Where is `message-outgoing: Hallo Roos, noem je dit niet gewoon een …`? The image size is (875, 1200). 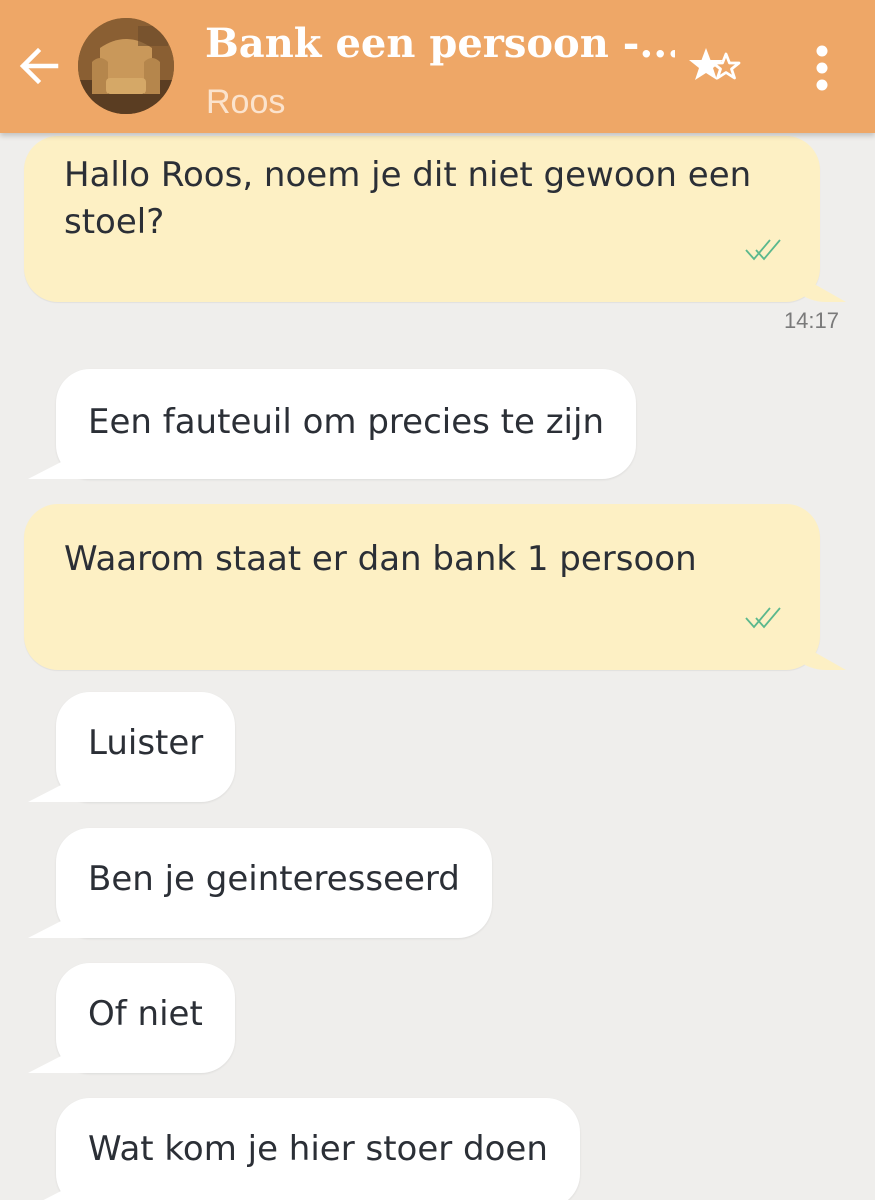
message-outgoing: Hallo Roos, noem je dit niet gewoon een … is located at coordinates (422, 219).